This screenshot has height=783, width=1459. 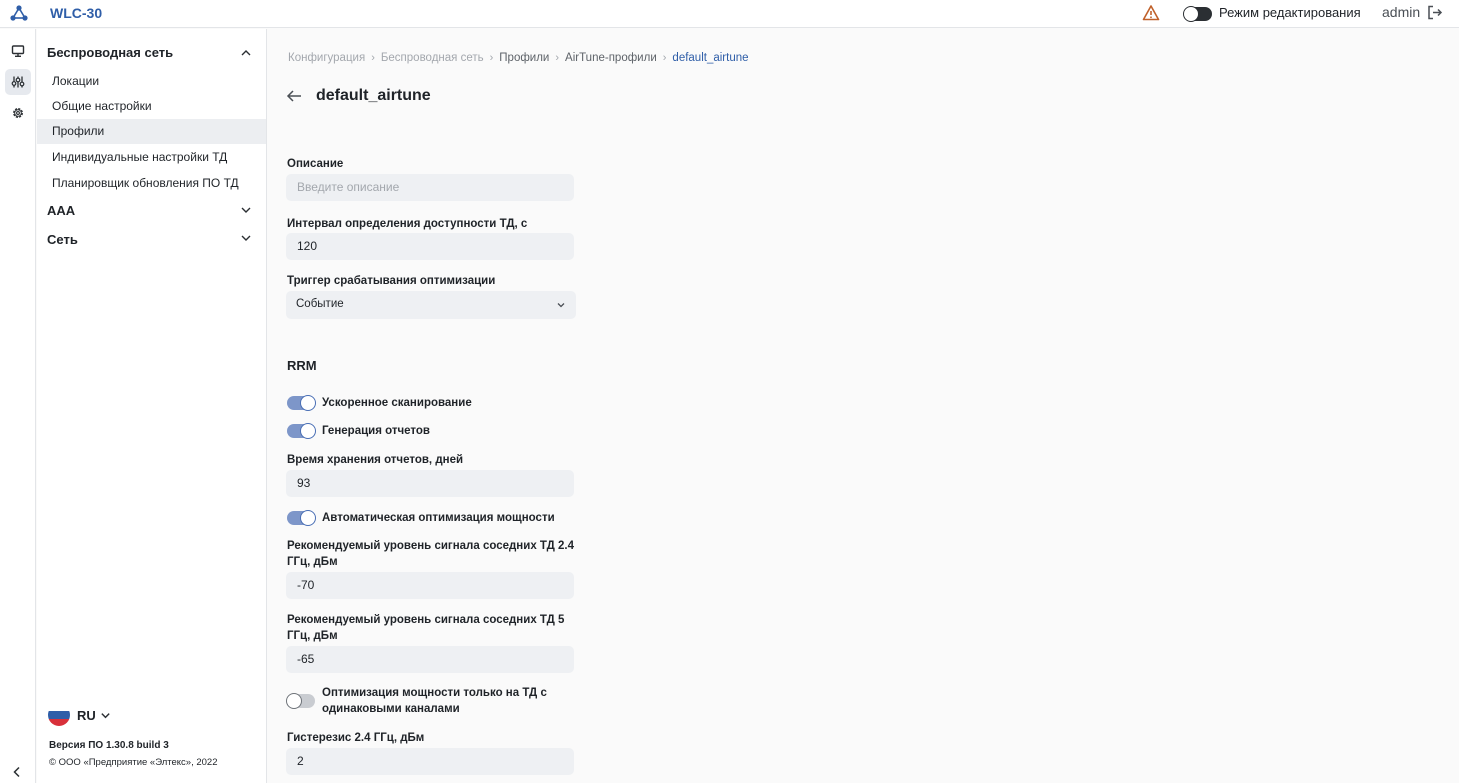 I want to click on auto-power-toggle, so click(x=301, y=518).